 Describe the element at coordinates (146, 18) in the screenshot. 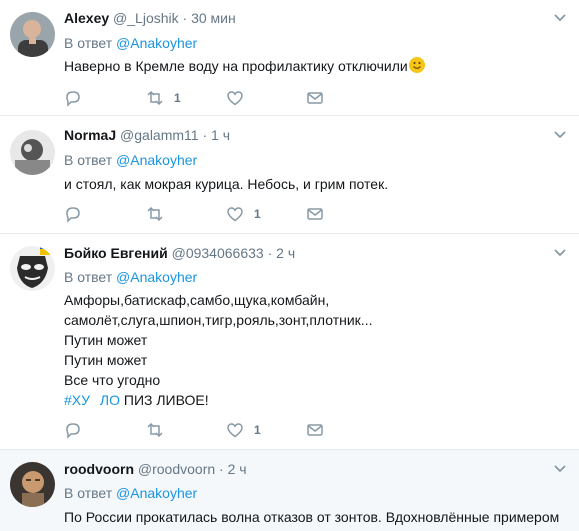

I see `user-handle: @_Ljoshik` at that location.